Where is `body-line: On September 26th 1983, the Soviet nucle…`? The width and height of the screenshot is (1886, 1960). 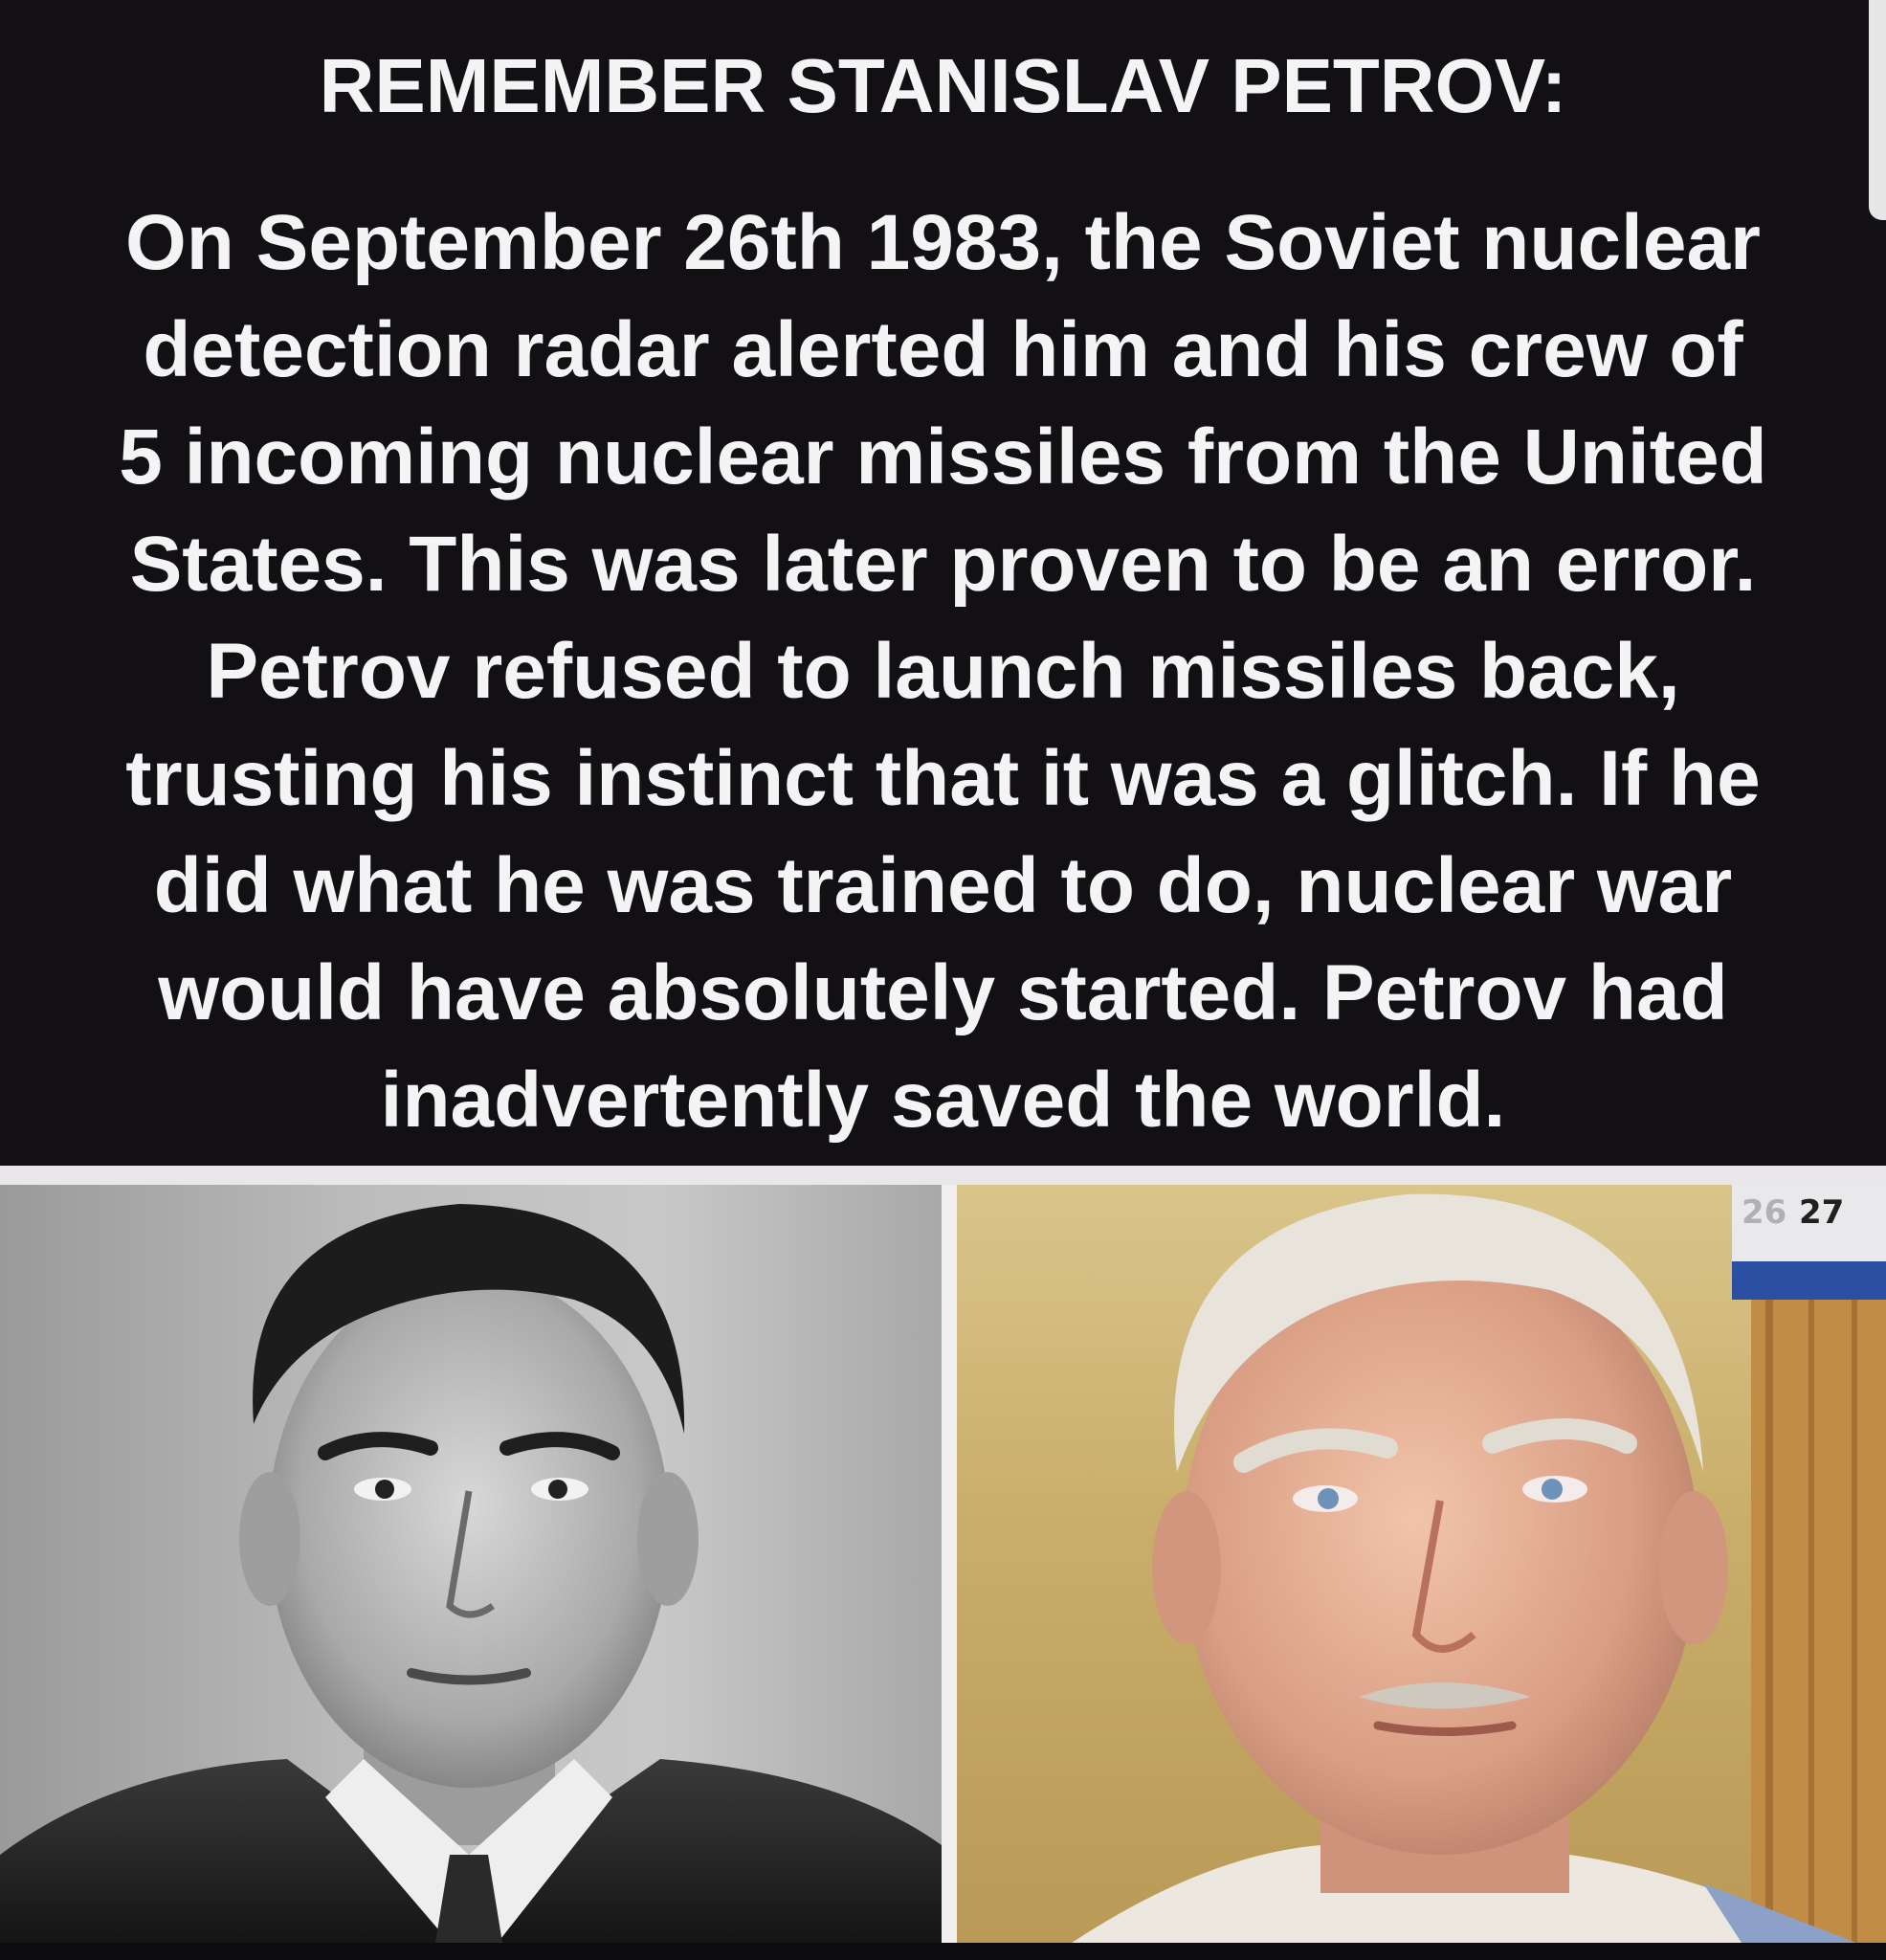
body-line: On September 26th 1983, the Soviet nucle… is located at coordinates (943, 243).